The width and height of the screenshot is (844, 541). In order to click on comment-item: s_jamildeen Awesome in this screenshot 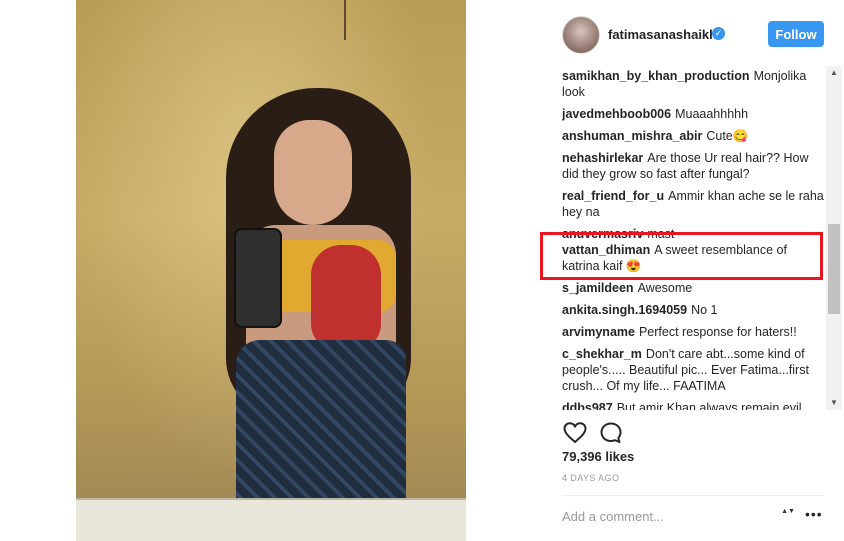, I will do `click(693, 288)`.